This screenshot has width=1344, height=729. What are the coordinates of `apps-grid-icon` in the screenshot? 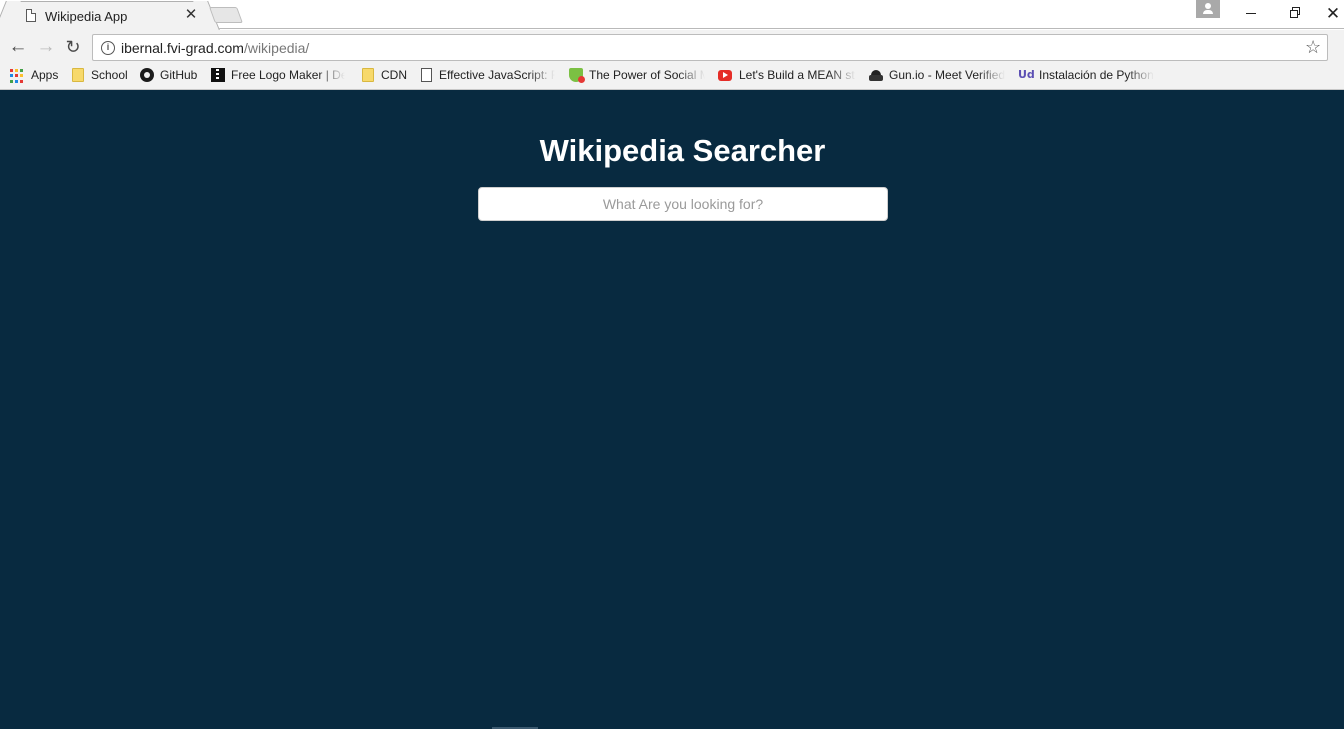 It's located at (17, 76).